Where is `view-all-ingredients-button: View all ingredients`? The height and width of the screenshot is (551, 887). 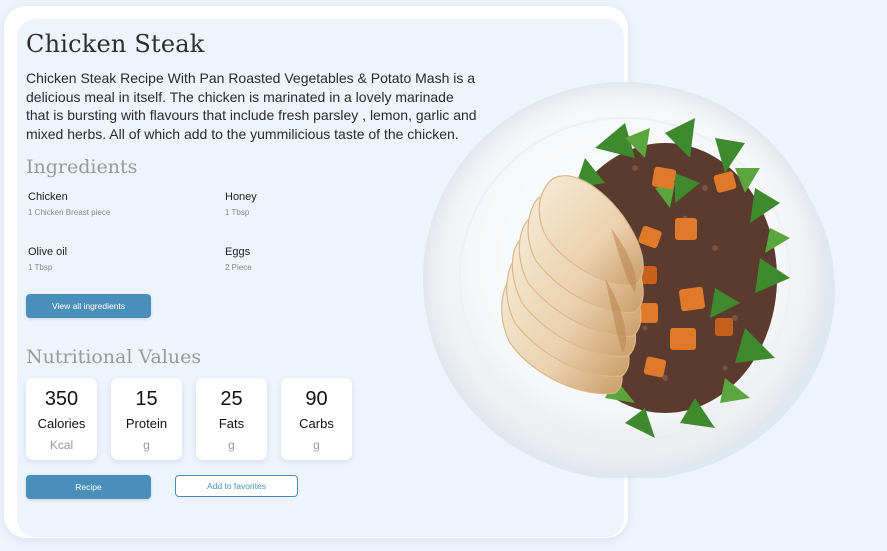 view-all-ingredients-button: View all ingredients is located at coordinates (88, 306).